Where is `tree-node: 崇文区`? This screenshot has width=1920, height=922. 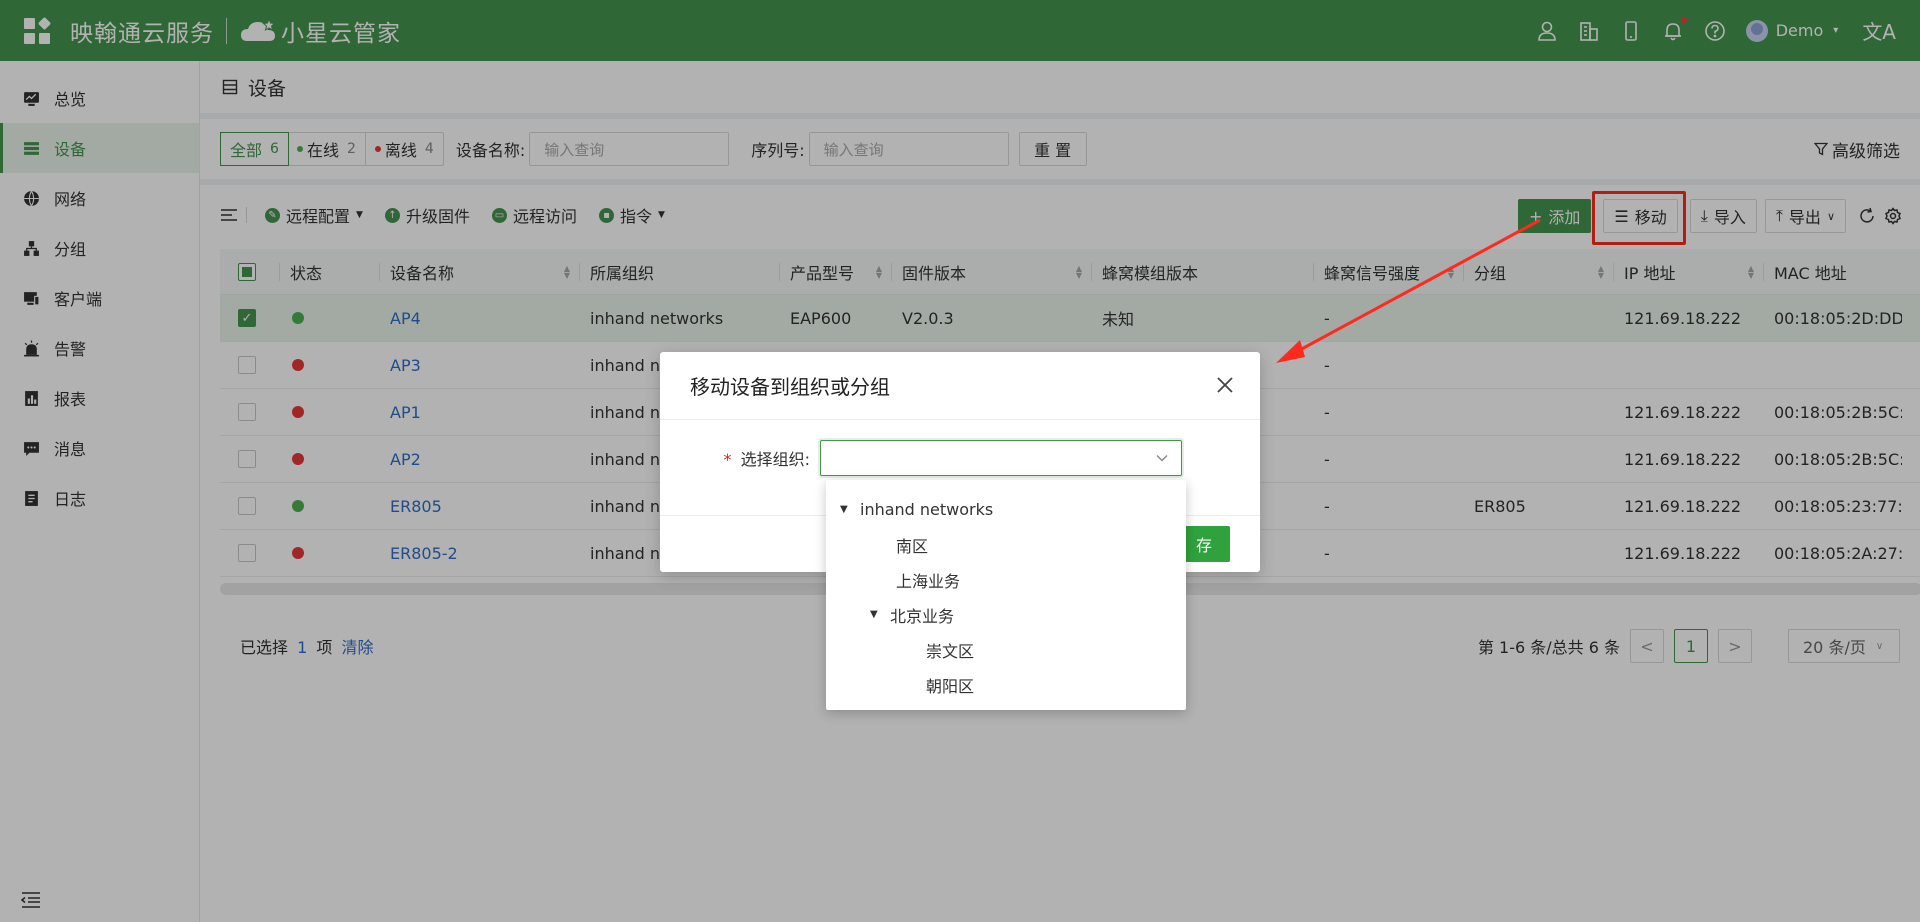
tree-node: 崇文区 is located at coordinates (1006, 649).